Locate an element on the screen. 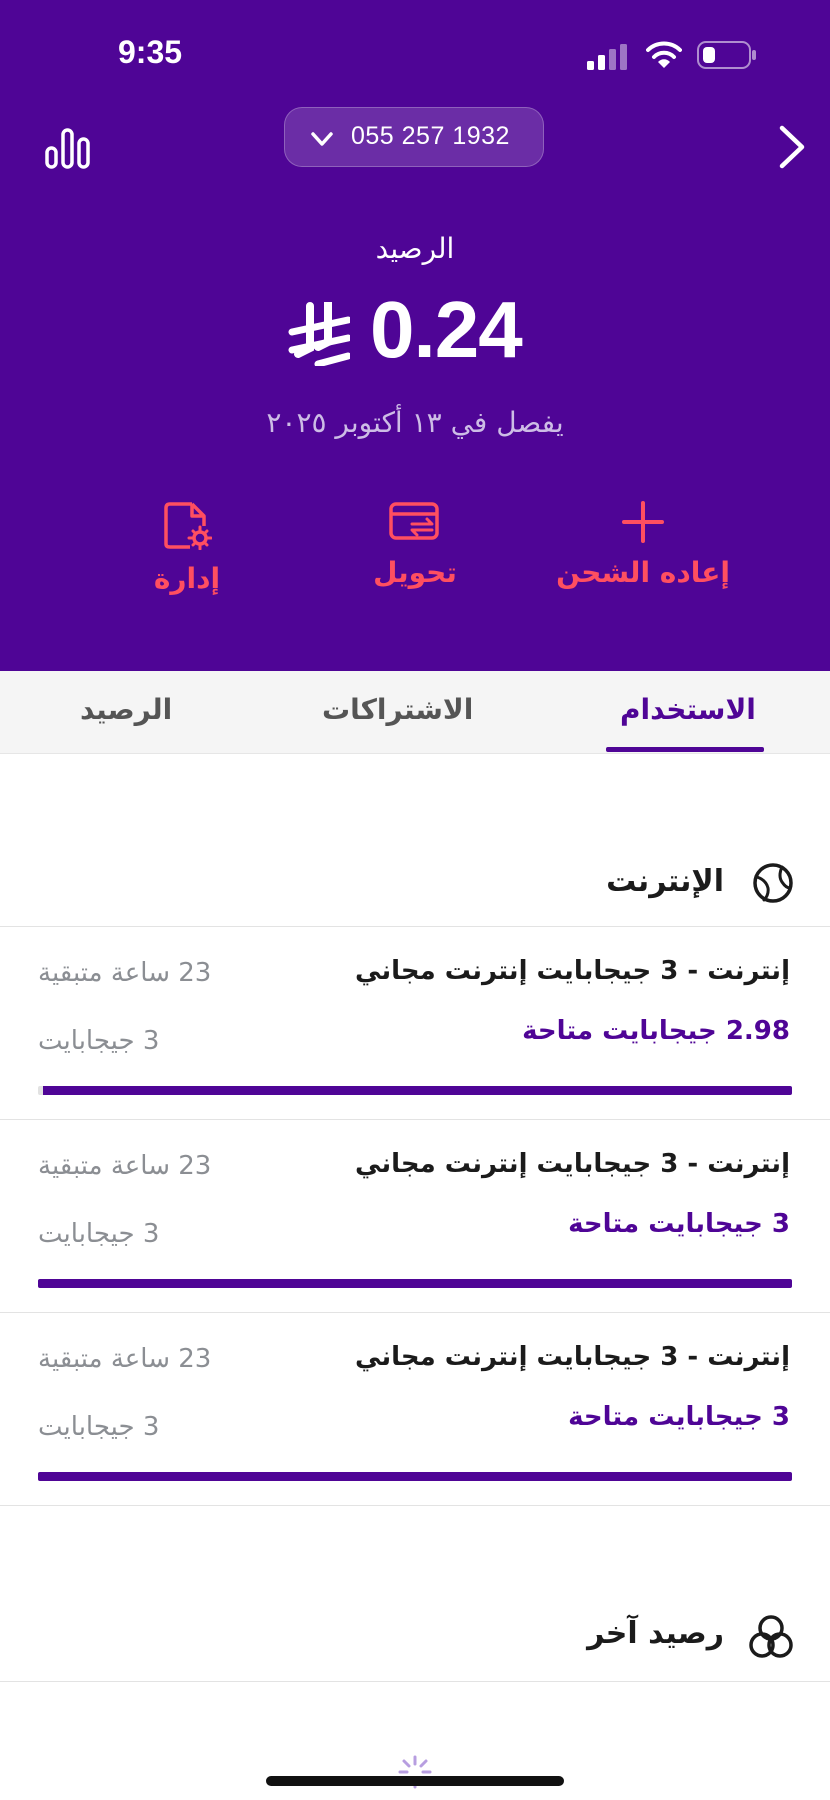 This screenshot has width=830, height=1800. recharge-label: إعاده الشحن is located at coordinates (643, 572).